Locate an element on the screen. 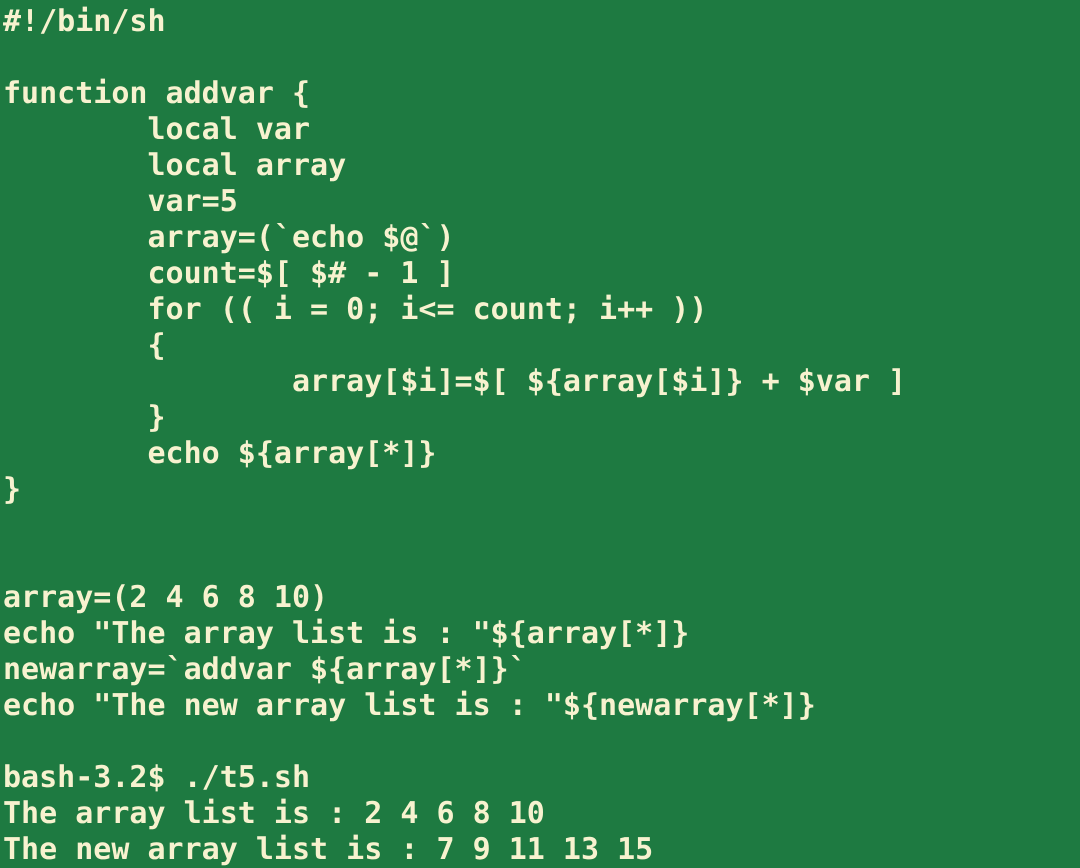 The image size is (1080, 868). code-line: bash-3.2$ ./t5.sh is located at coordinates (157, 777).